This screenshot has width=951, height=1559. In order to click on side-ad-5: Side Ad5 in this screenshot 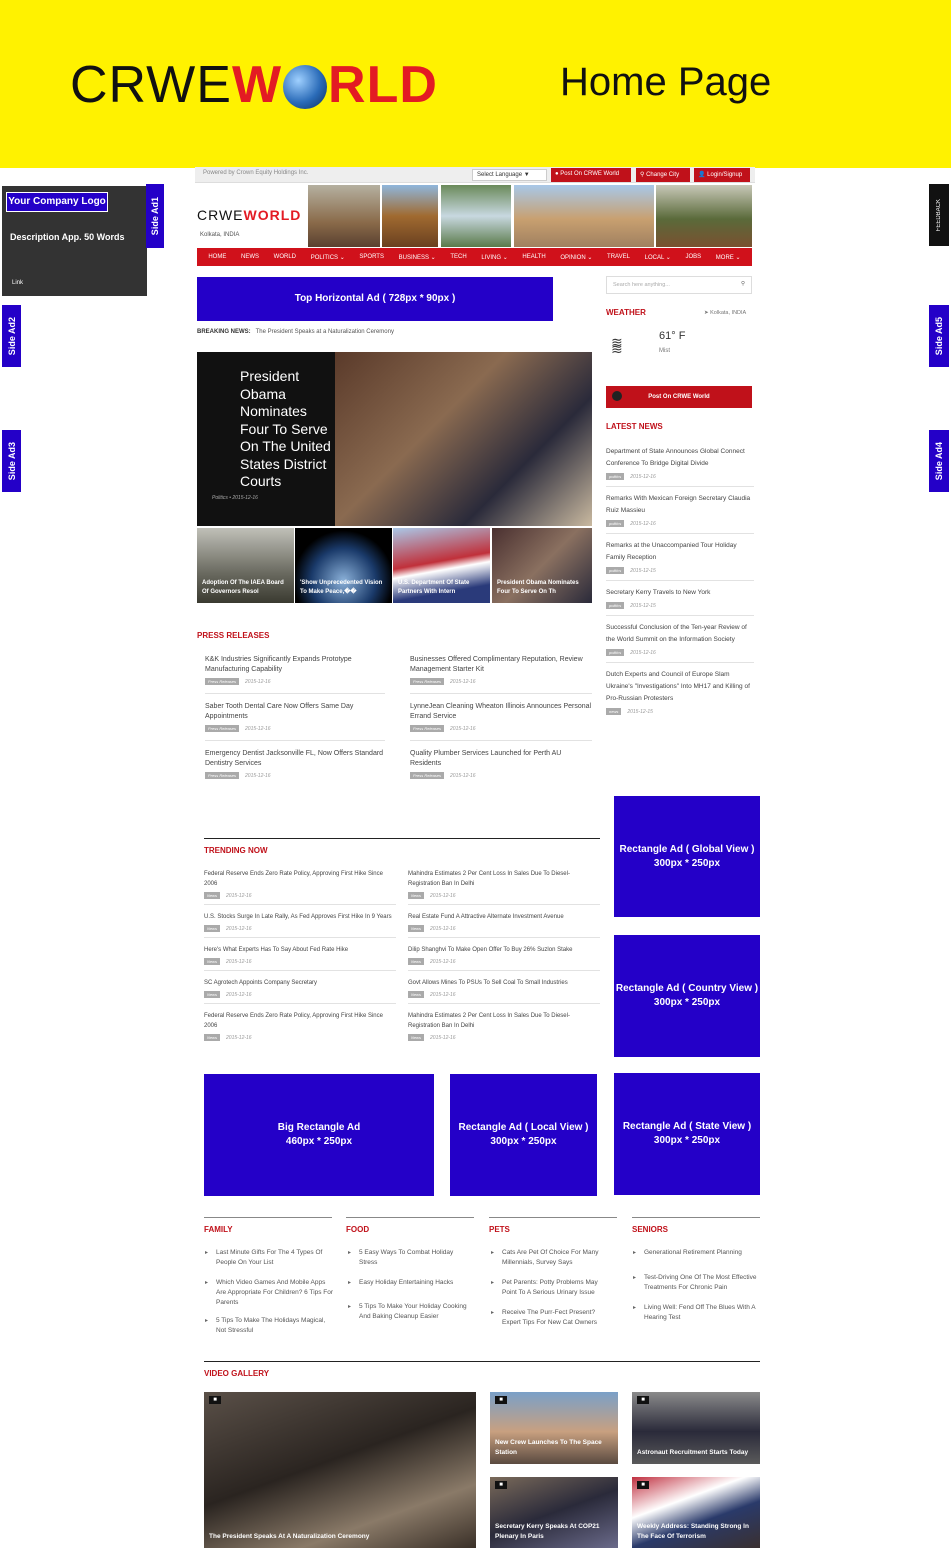, I will do `click(939, 336)`.